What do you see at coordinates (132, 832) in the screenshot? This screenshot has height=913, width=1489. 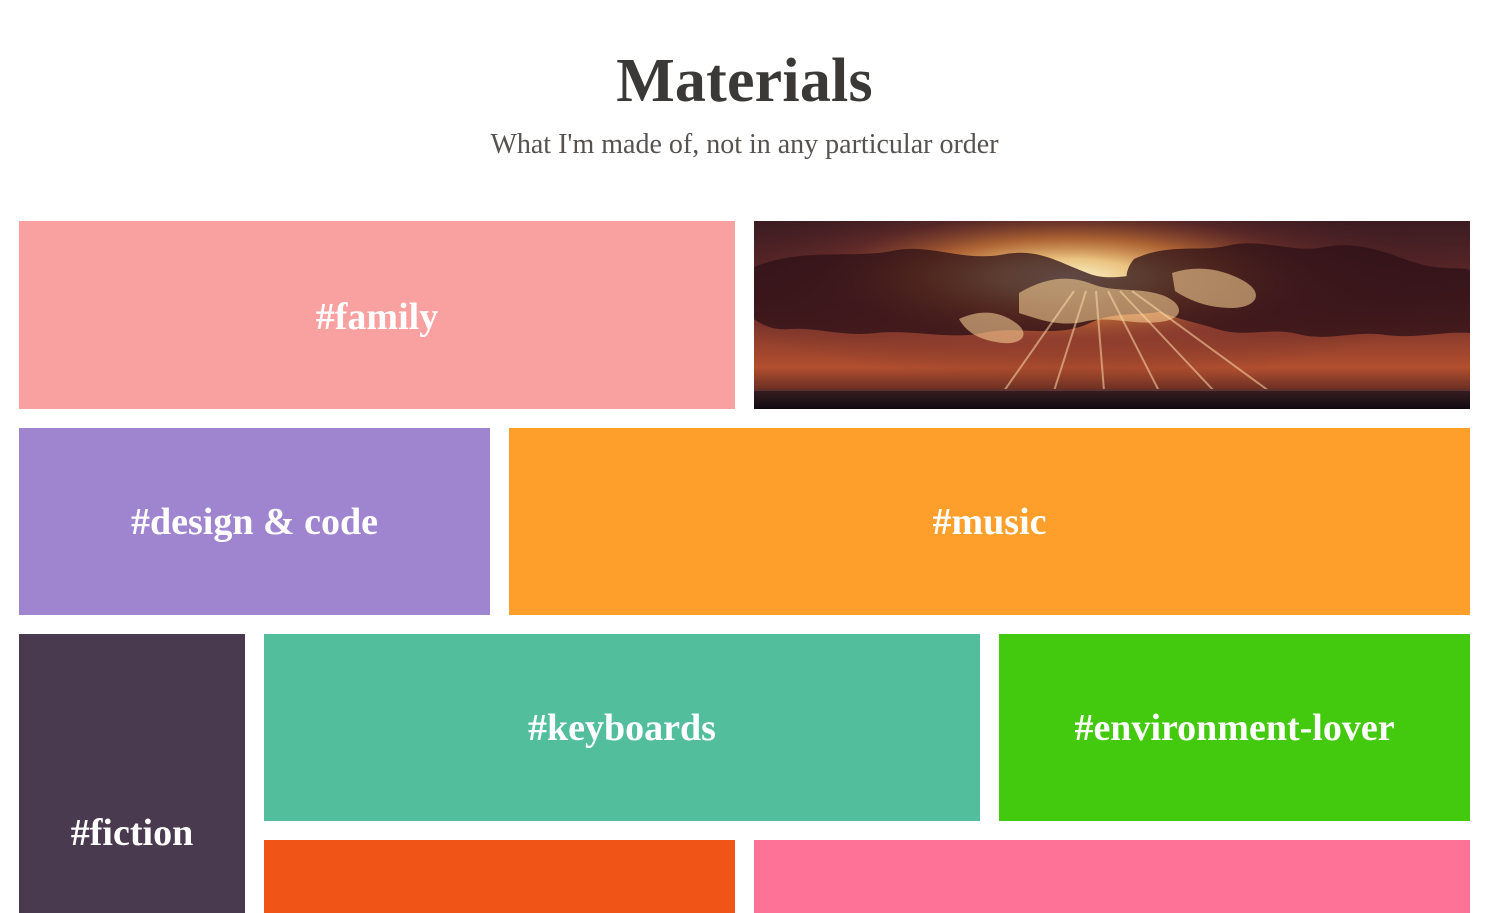 I see `fiction-tile-label: #fiction` at bounding box center [132, 832].